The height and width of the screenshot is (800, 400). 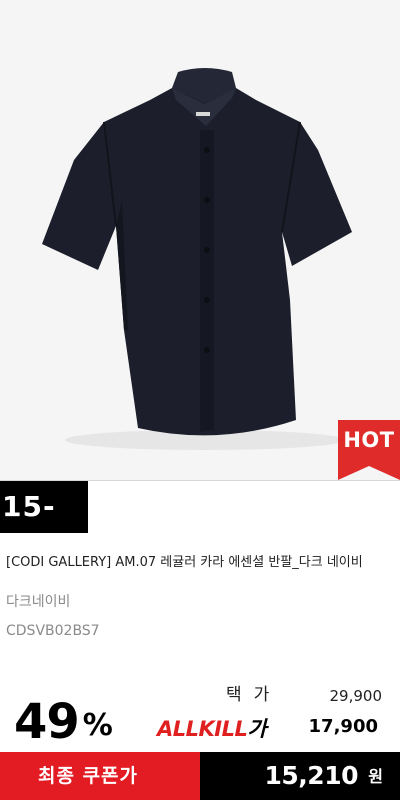 What do you see at coordinates (97, 725) in the screenshot?
I see `discount-percent-symbol: %` at bounding box center [97, 725].